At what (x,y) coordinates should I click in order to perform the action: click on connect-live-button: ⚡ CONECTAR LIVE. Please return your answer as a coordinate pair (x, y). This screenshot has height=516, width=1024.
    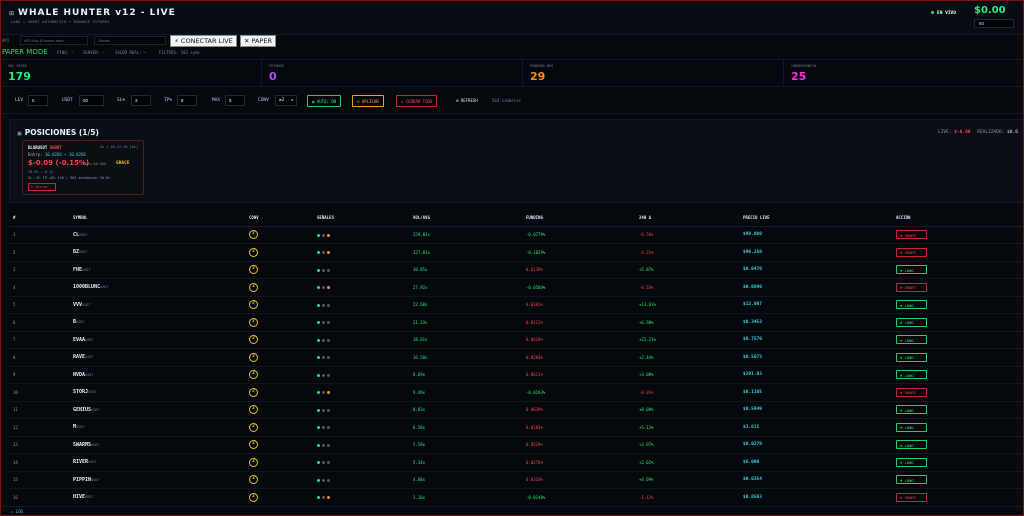
    Looking at the image, I should click on (203, 41).